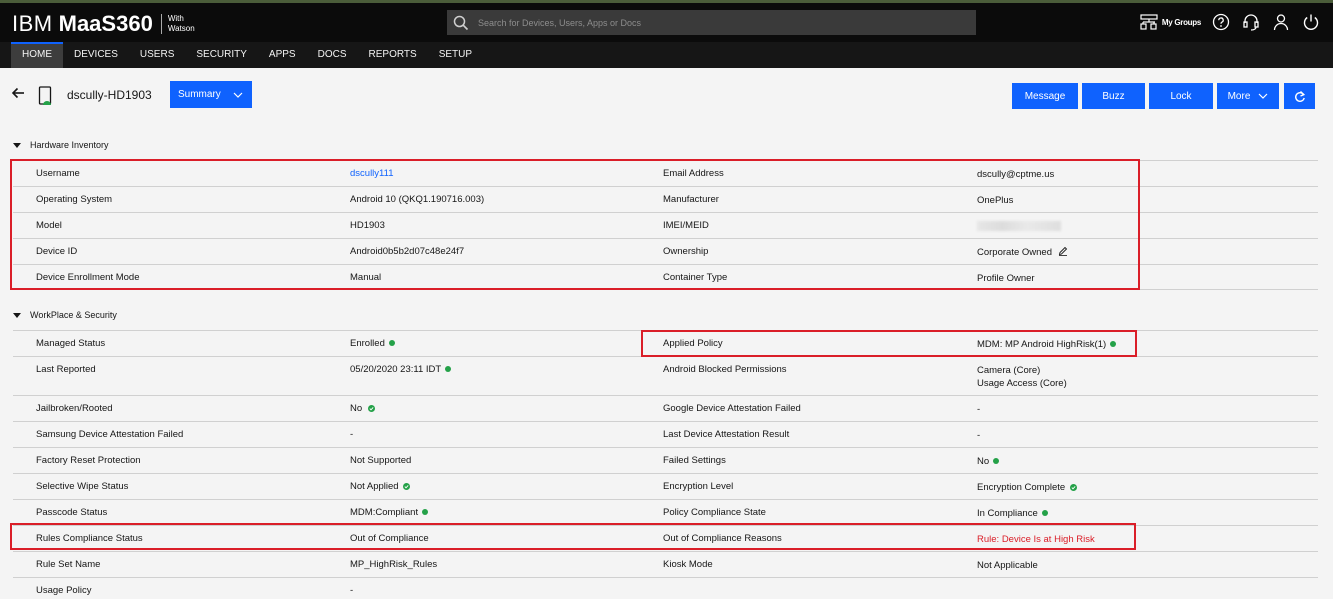 The width and height of the screenshot is (1333, 599). What do you see at coordinates (1251, 22) in the screenshot?
I see `support-headset-icon` at bounding box center [1251, 22].